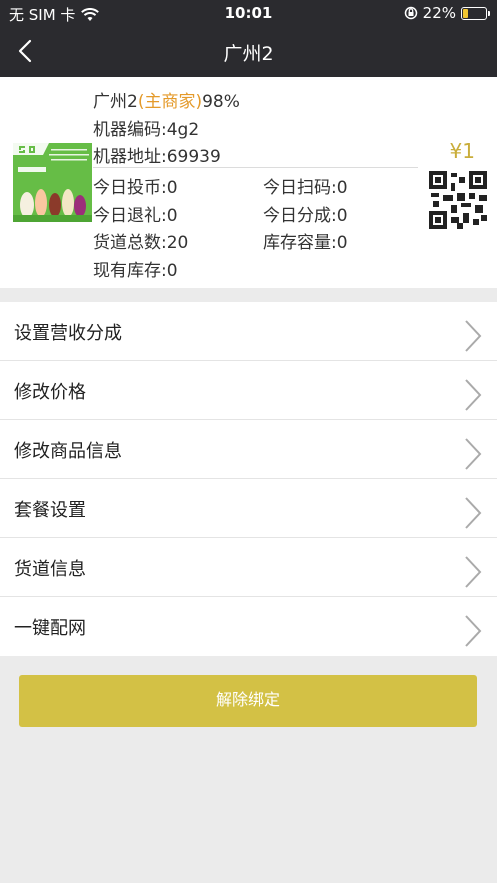 Image resolution: width=497 pixels, height=883 pixels. I want to click on stat-share-today: 今日分成:0, so click(305, 216).